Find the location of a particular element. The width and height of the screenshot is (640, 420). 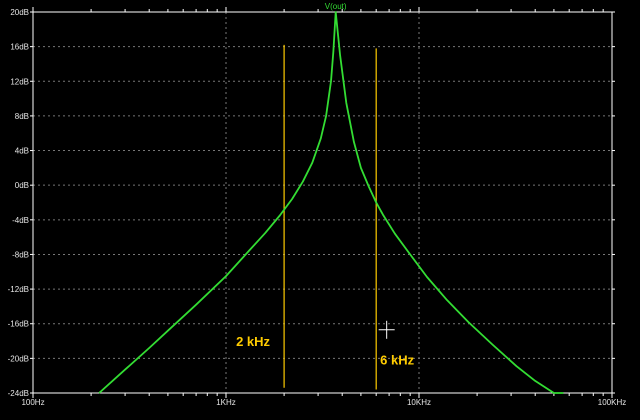

y-tick-label: -4dB is located at coordinates (20, 220).